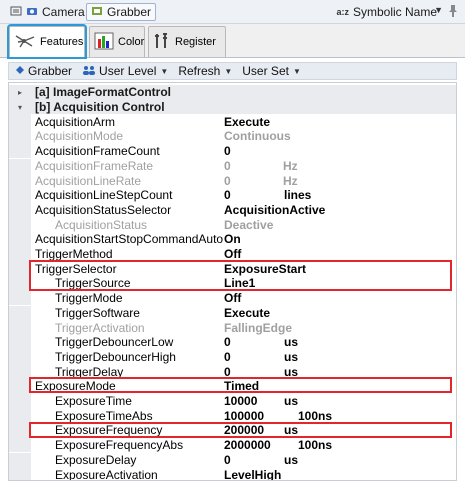 This screenshot has height=484, width=465. Describe the element at coordinates (25, 42) in the screenshot. I see `features-tree-icon` at that location.